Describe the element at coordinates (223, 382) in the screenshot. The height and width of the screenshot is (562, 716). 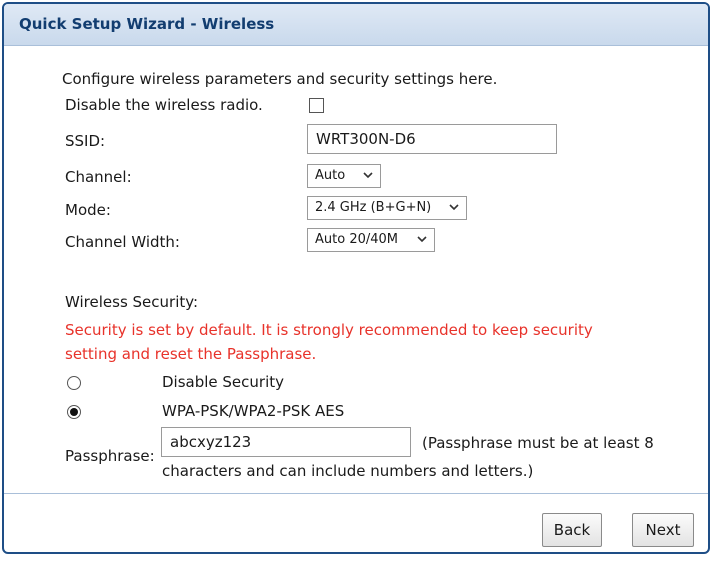
I see `disable-security-label: Disable Security` at that location.